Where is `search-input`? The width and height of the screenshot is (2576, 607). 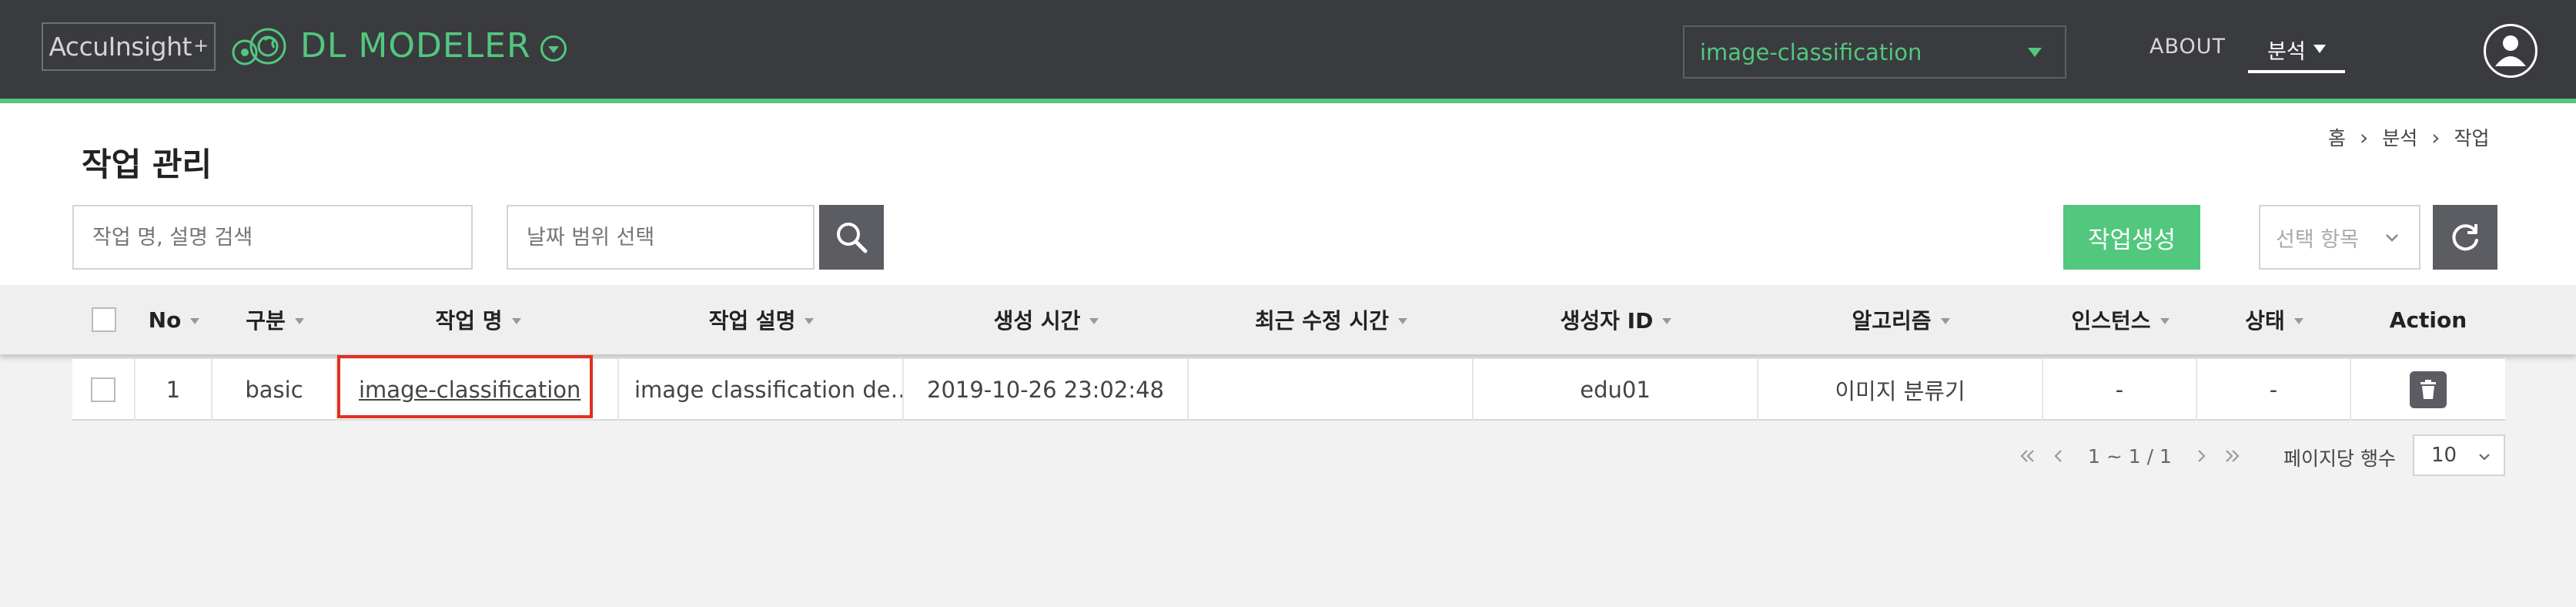
search-input is located at coordinates (273, 237).